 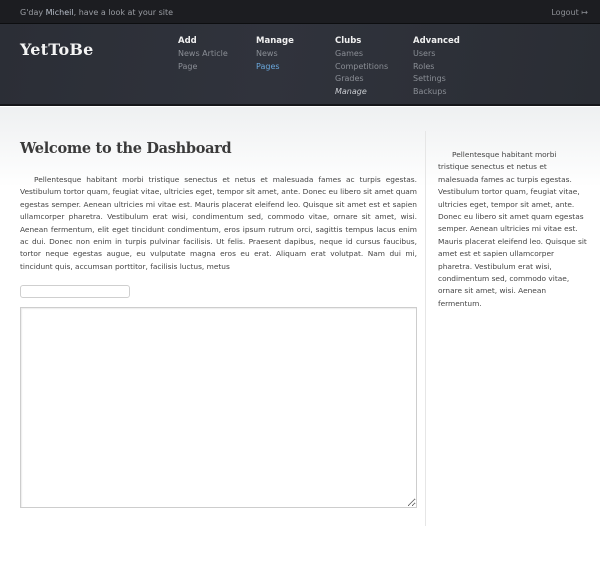 What do you see at coordinates (187, 41) in the screenshot?
I see `nav-heading-add: Add` at bounding box center [187, 41].